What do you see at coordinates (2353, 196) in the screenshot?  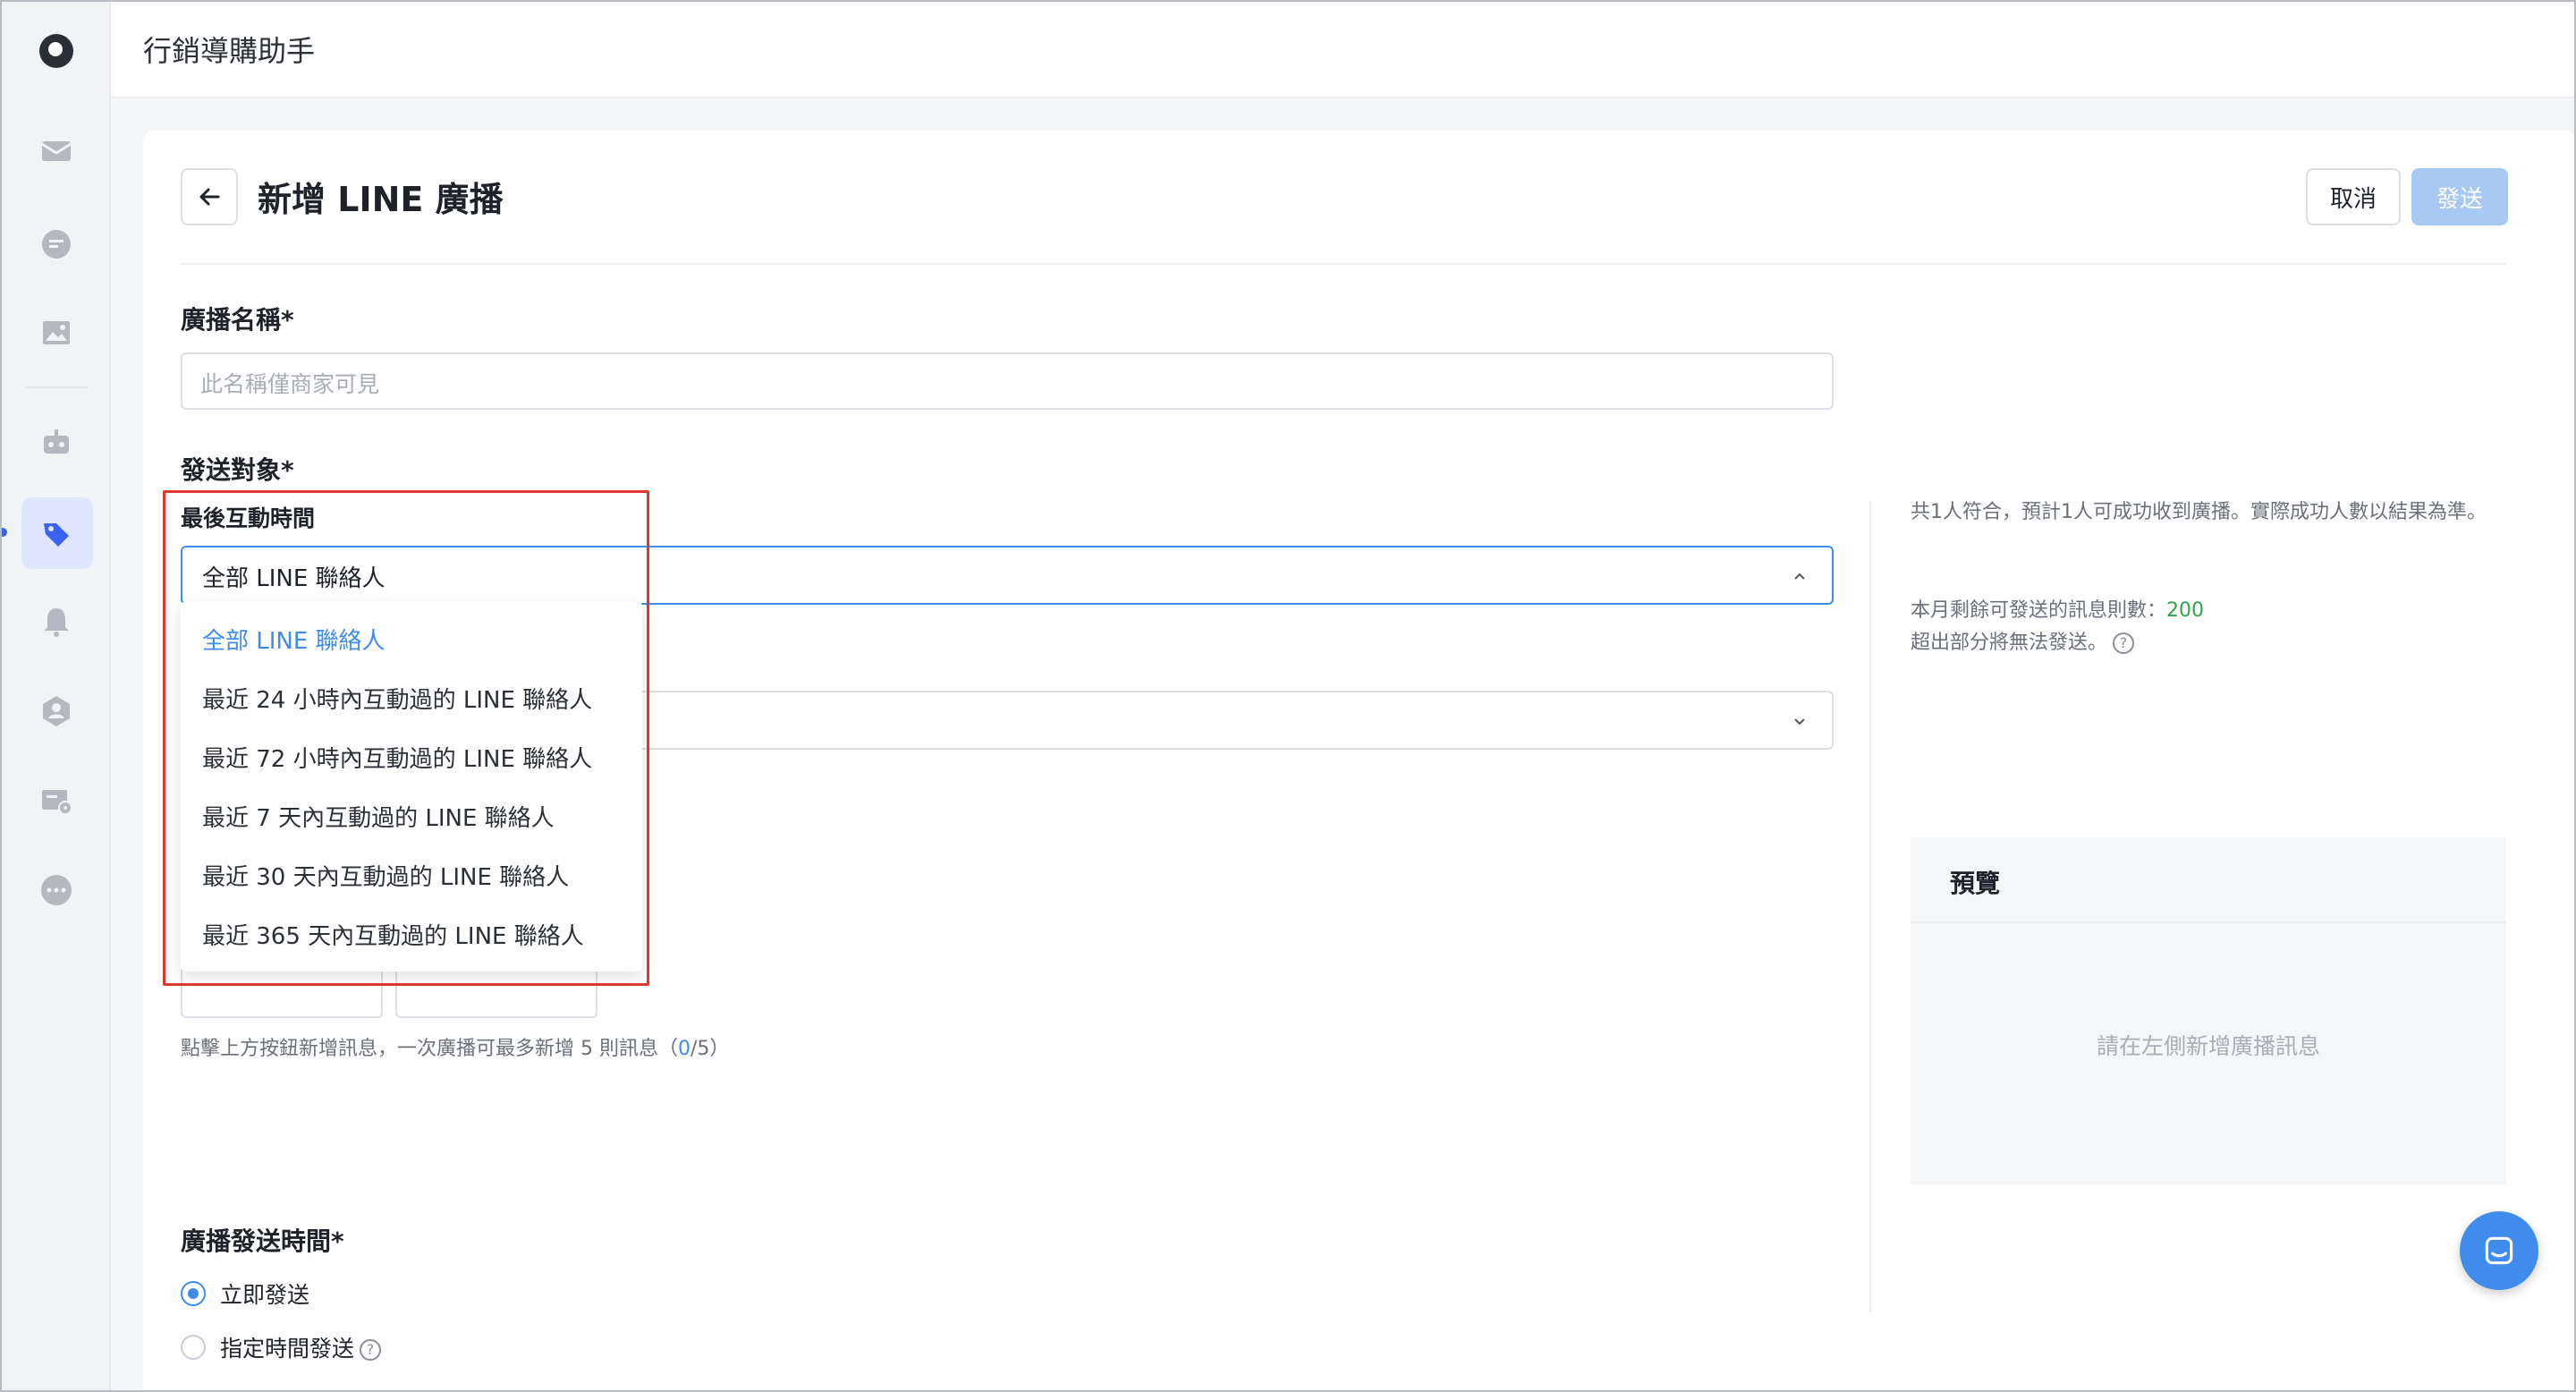 I see `cancel-button: 取消` at bounding box center [2353, 196].